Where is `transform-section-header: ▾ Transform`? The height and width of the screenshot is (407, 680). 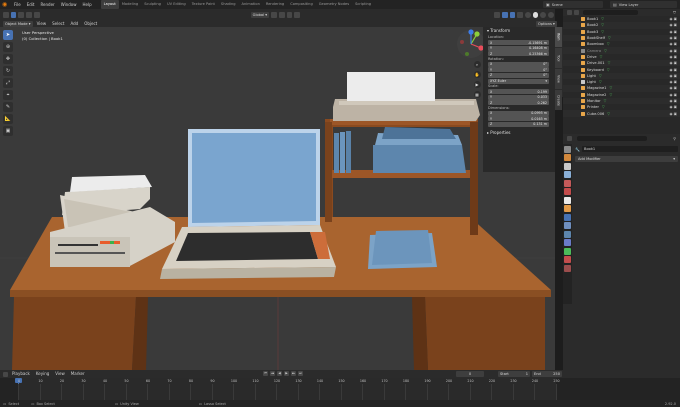 transform-section-header: ▾ Transform is located at coordinates (519, 31).